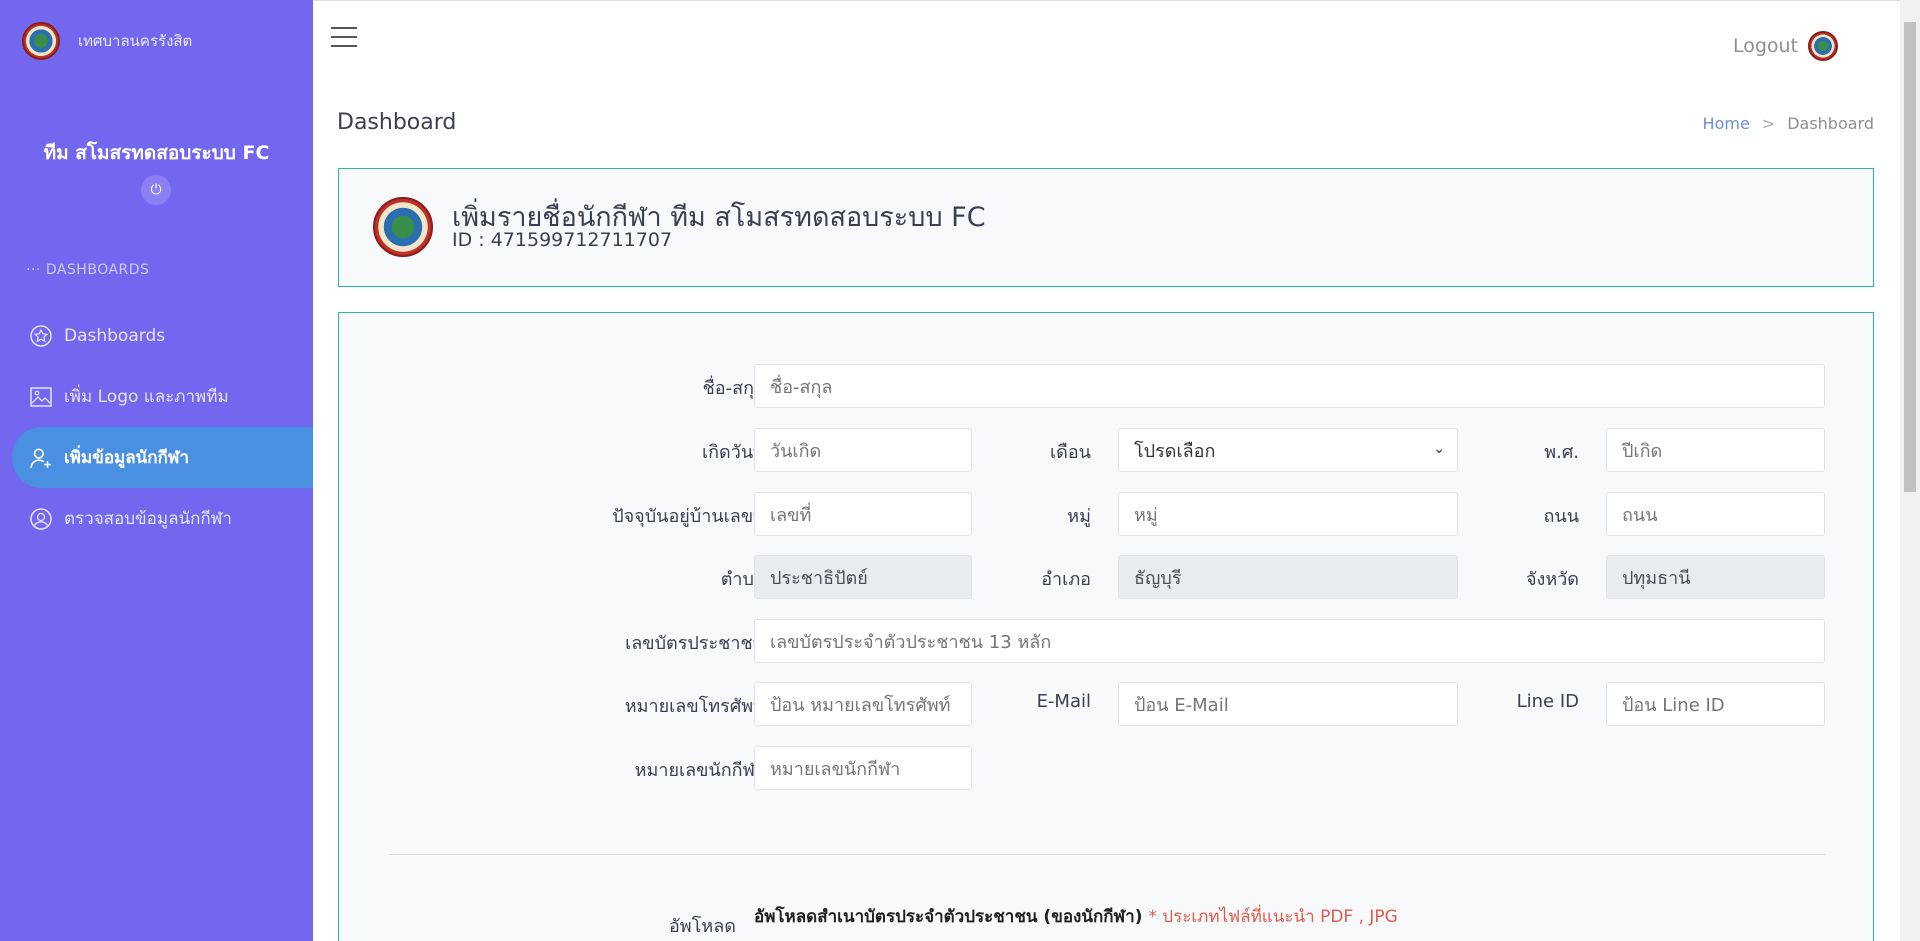 The height and width of the screenshot is (941, 1920). Describe the element at coordinates (1106, 40) in the screenshot. I see `topbar: Logout` at that location.